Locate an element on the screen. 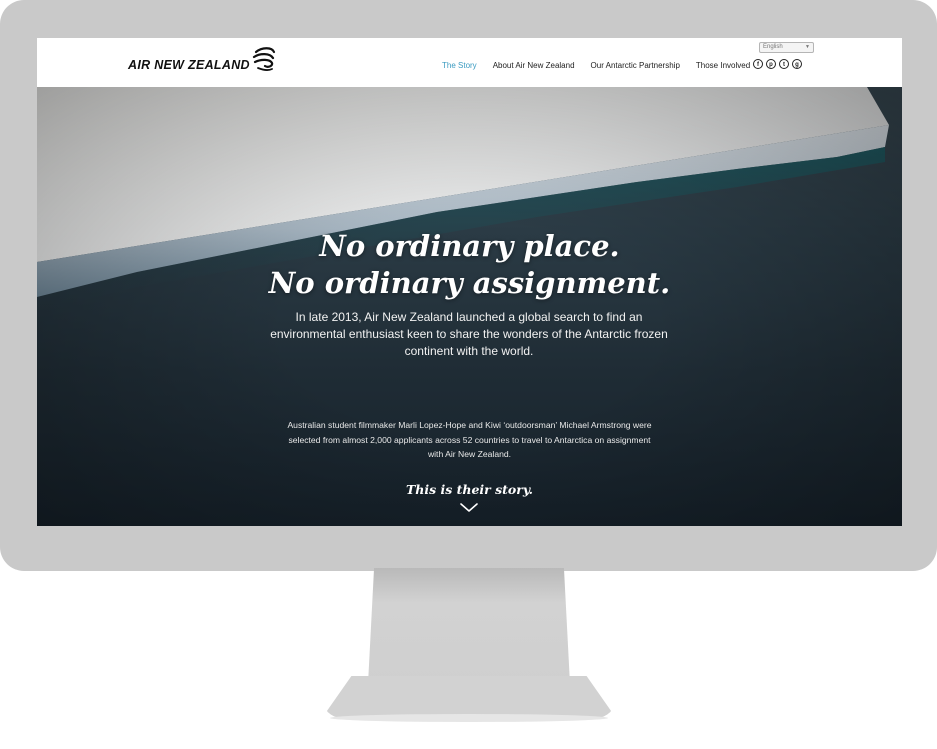  facebook-icon: f is located at coordinates (758, 64).